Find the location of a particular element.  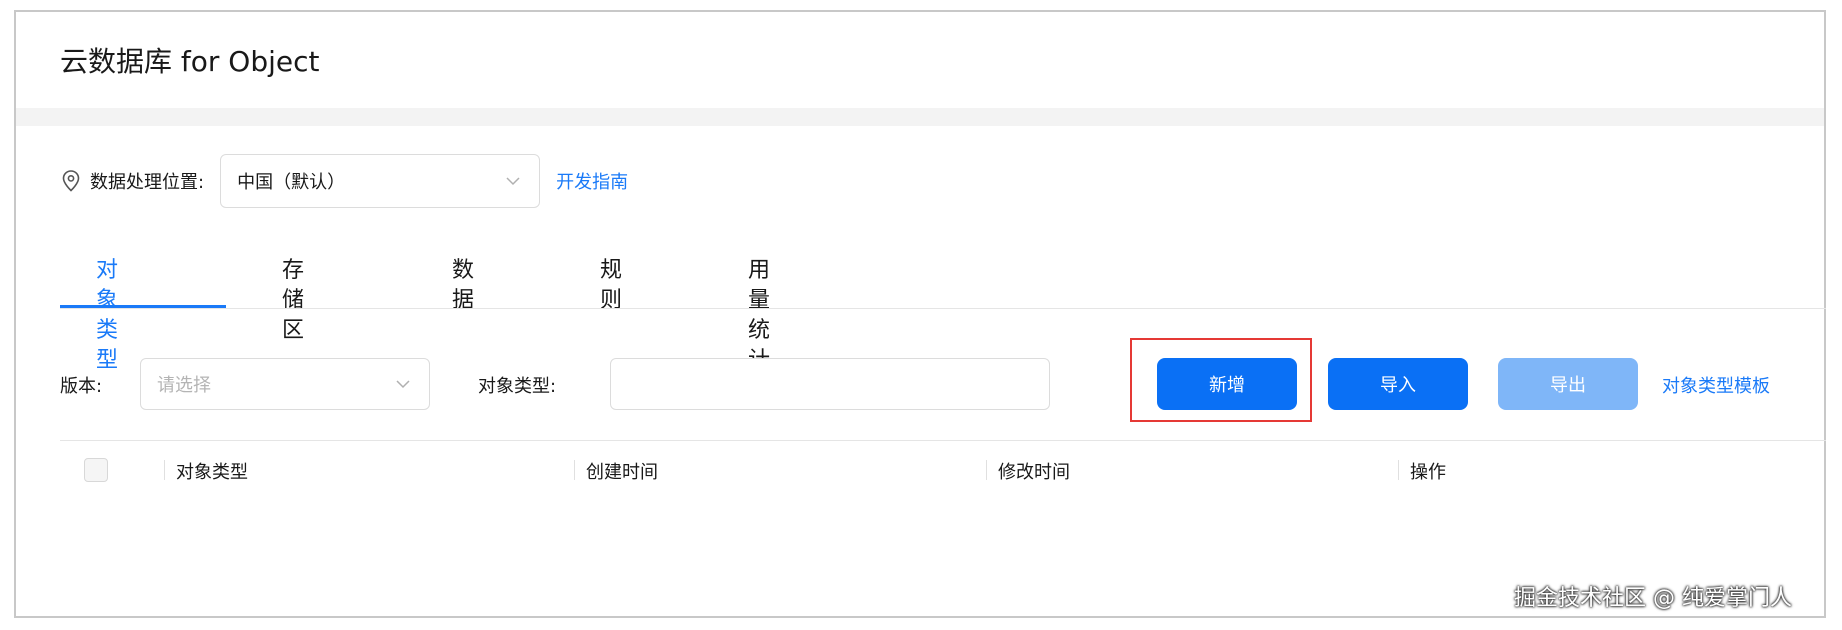

filter-toolbar: 版本: 请选择 对象类型: 新增 导入 导出 对象类型模板 is located at coordinates (940, 380).